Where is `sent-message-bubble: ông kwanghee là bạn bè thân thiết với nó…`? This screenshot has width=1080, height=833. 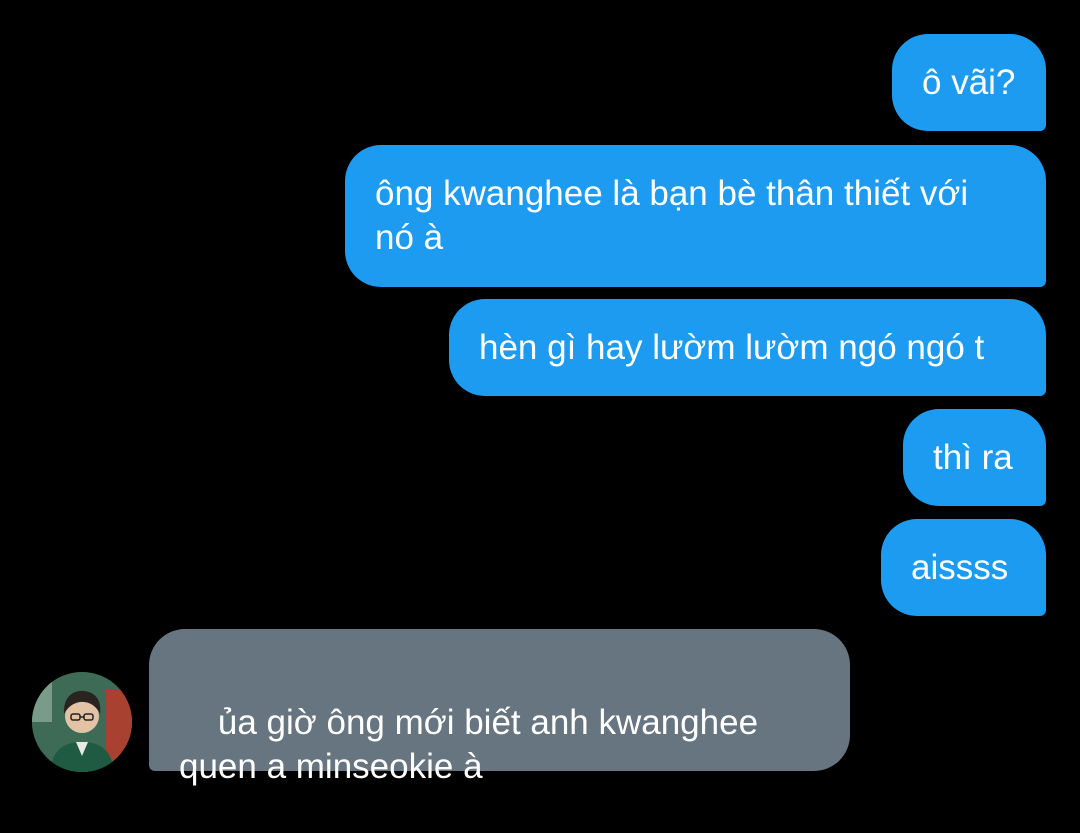
sent-message-bubble: ông kwanghee là bạn bè thân thiết với nó… is located at coordinates (695, 216).